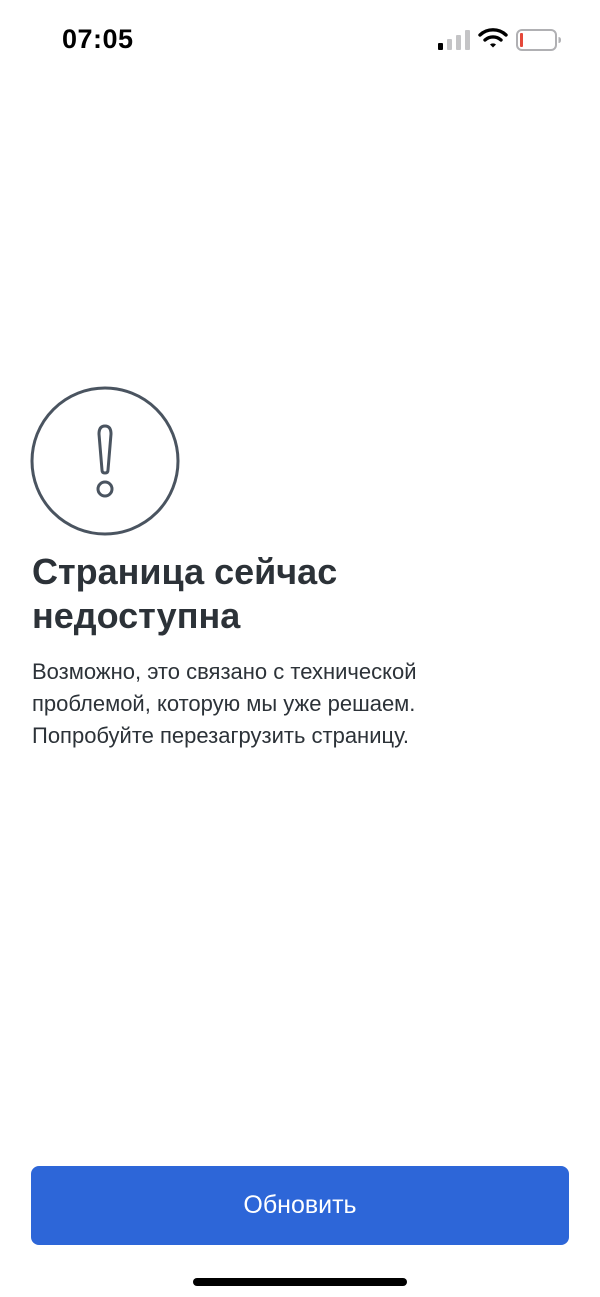 The image size is (600, 1297). What do you see at coordinates (300, 1205) in the screenshot?
I see `refresh-button: Обновить` at bounding box center [300, 1205].